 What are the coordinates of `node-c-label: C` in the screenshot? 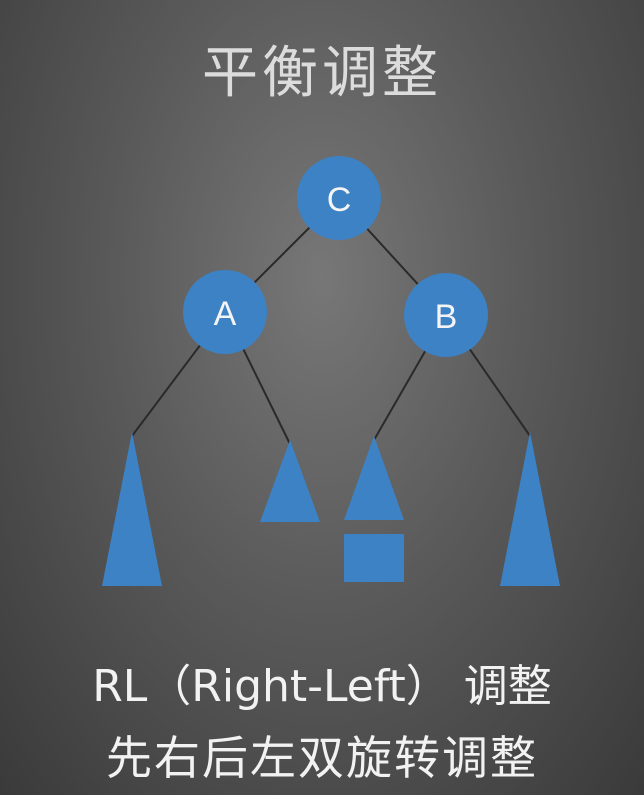 It's located at (339, 200).